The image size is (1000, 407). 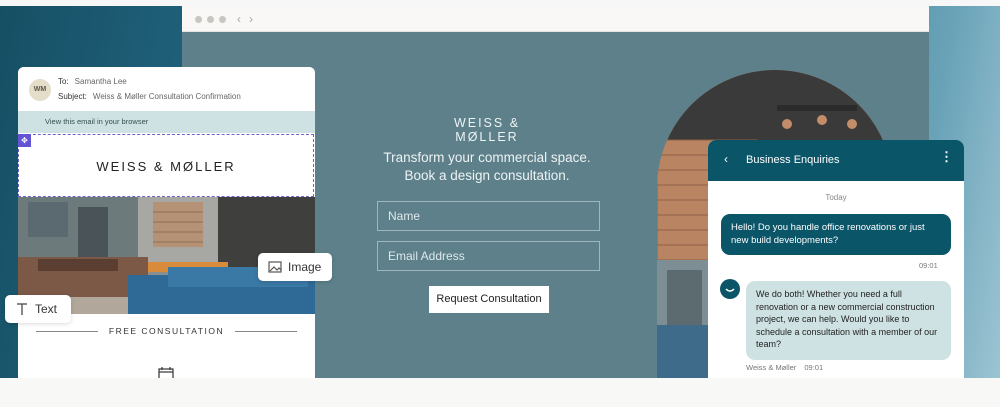 What do you see at coordinates (488, 216) in the screenshot?
I see `name-input: Name` at bounding box center [488, 216].